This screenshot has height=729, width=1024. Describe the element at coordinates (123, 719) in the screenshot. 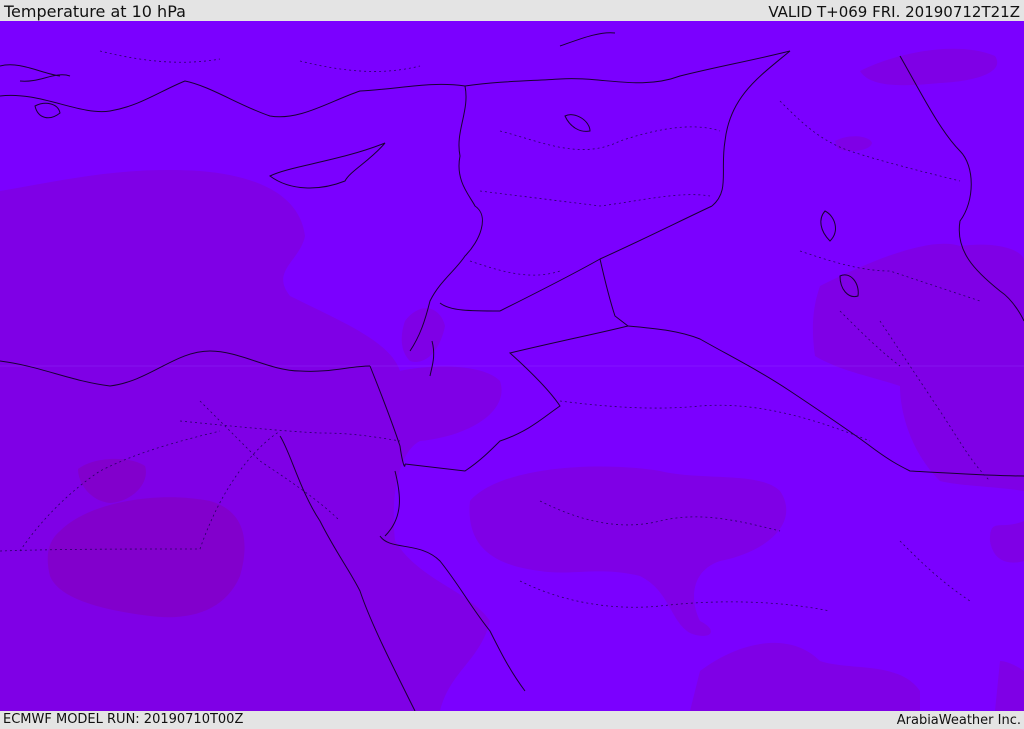

I see `model-run-label: ECMWF MODEL RUN: 20190710T00Z` at that location.